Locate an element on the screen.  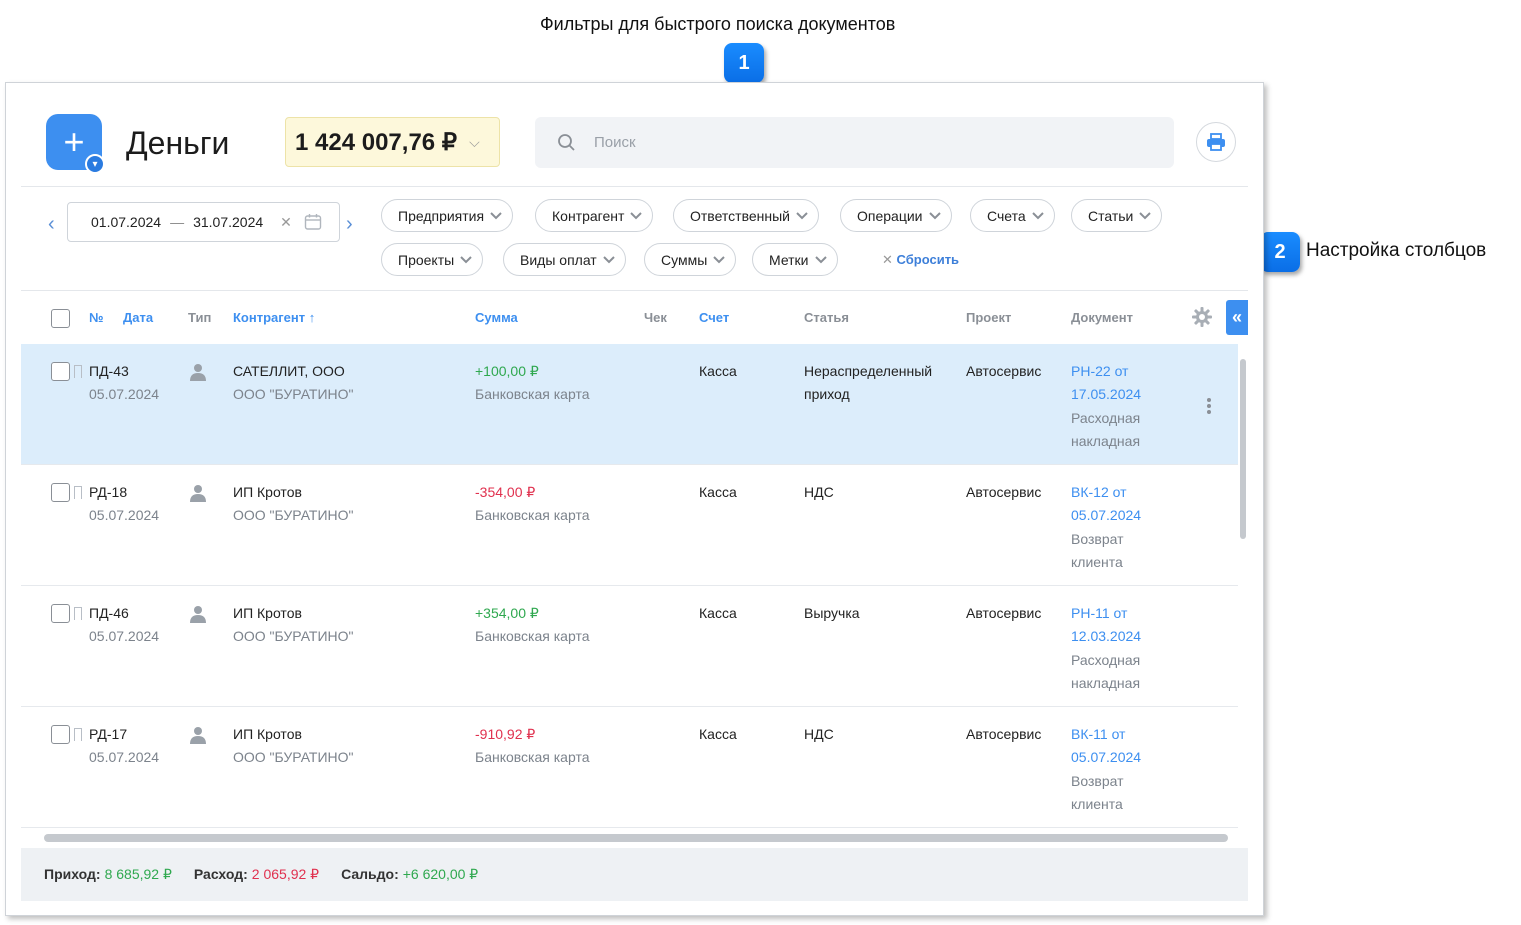
filter-label: Суммы is located at coordinates (684, 259).